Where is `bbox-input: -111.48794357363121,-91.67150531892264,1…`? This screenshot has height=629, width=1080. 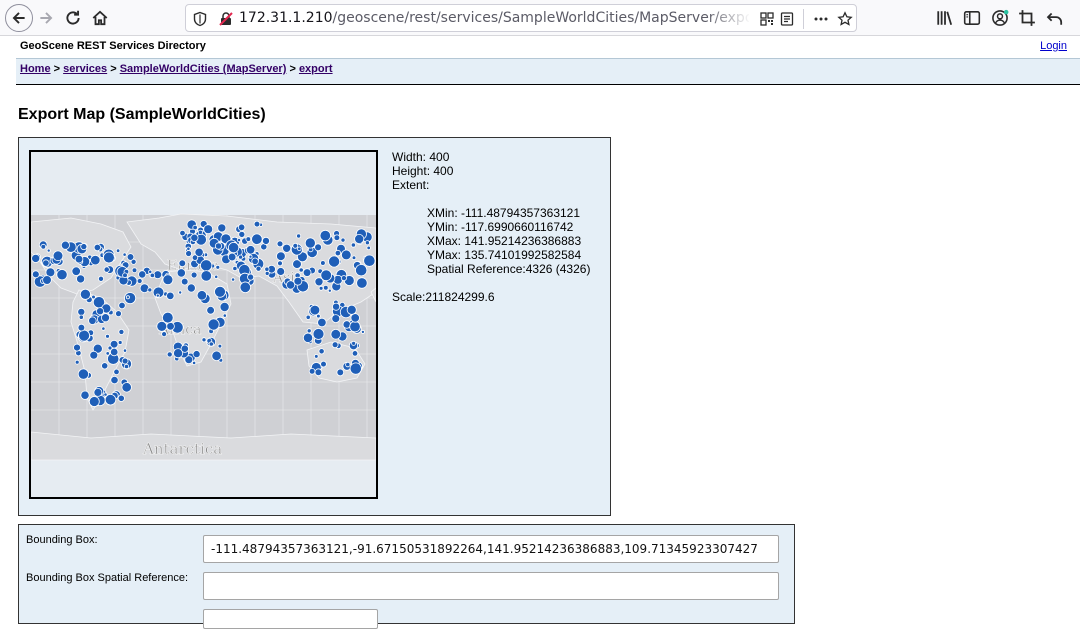 bbox-input: -111.48794357363121,-91.67150531892264,1… is located at coordinates (491, 549).